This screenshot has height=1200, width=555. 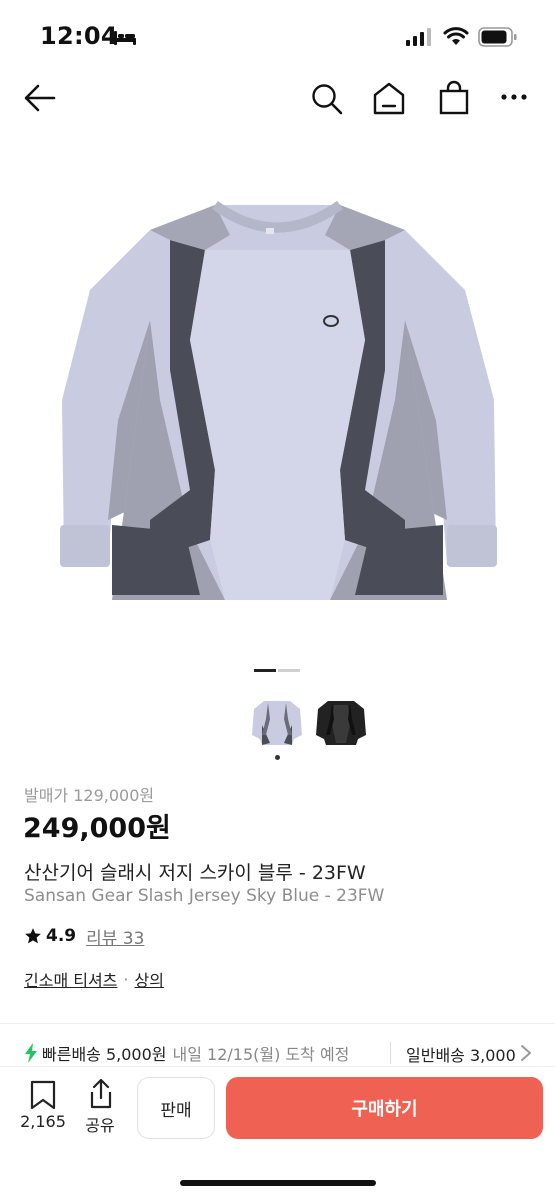 I want to click on product-name-ko: 산산기어 슬래시 저지 스카이 블루 - 23FW, so click(x=195, y=873).